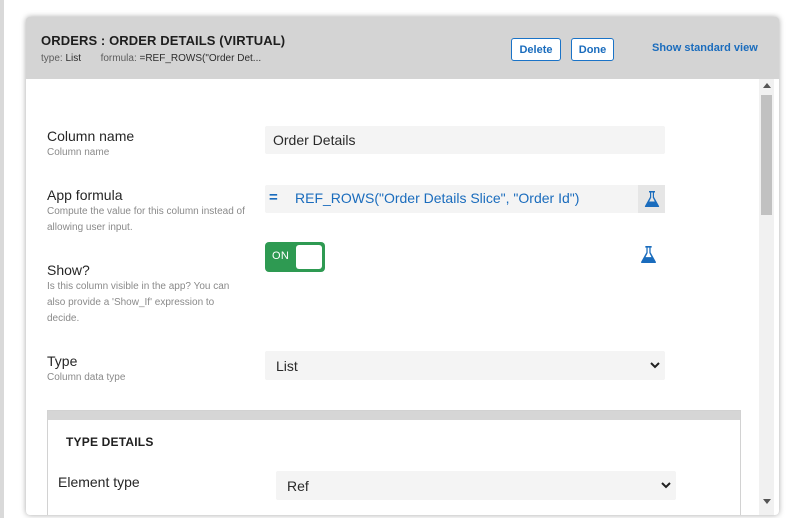 This screenshot has width=795, height=518. What do you see at coordinates (118, 58) in the screenshot?
I see `formula-caption: formula:` at bounding box center [118, 58].